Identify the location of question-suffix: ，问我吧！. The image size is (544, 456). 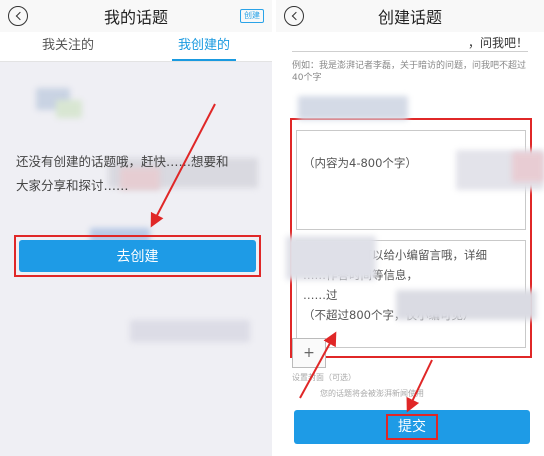
(497, 43).